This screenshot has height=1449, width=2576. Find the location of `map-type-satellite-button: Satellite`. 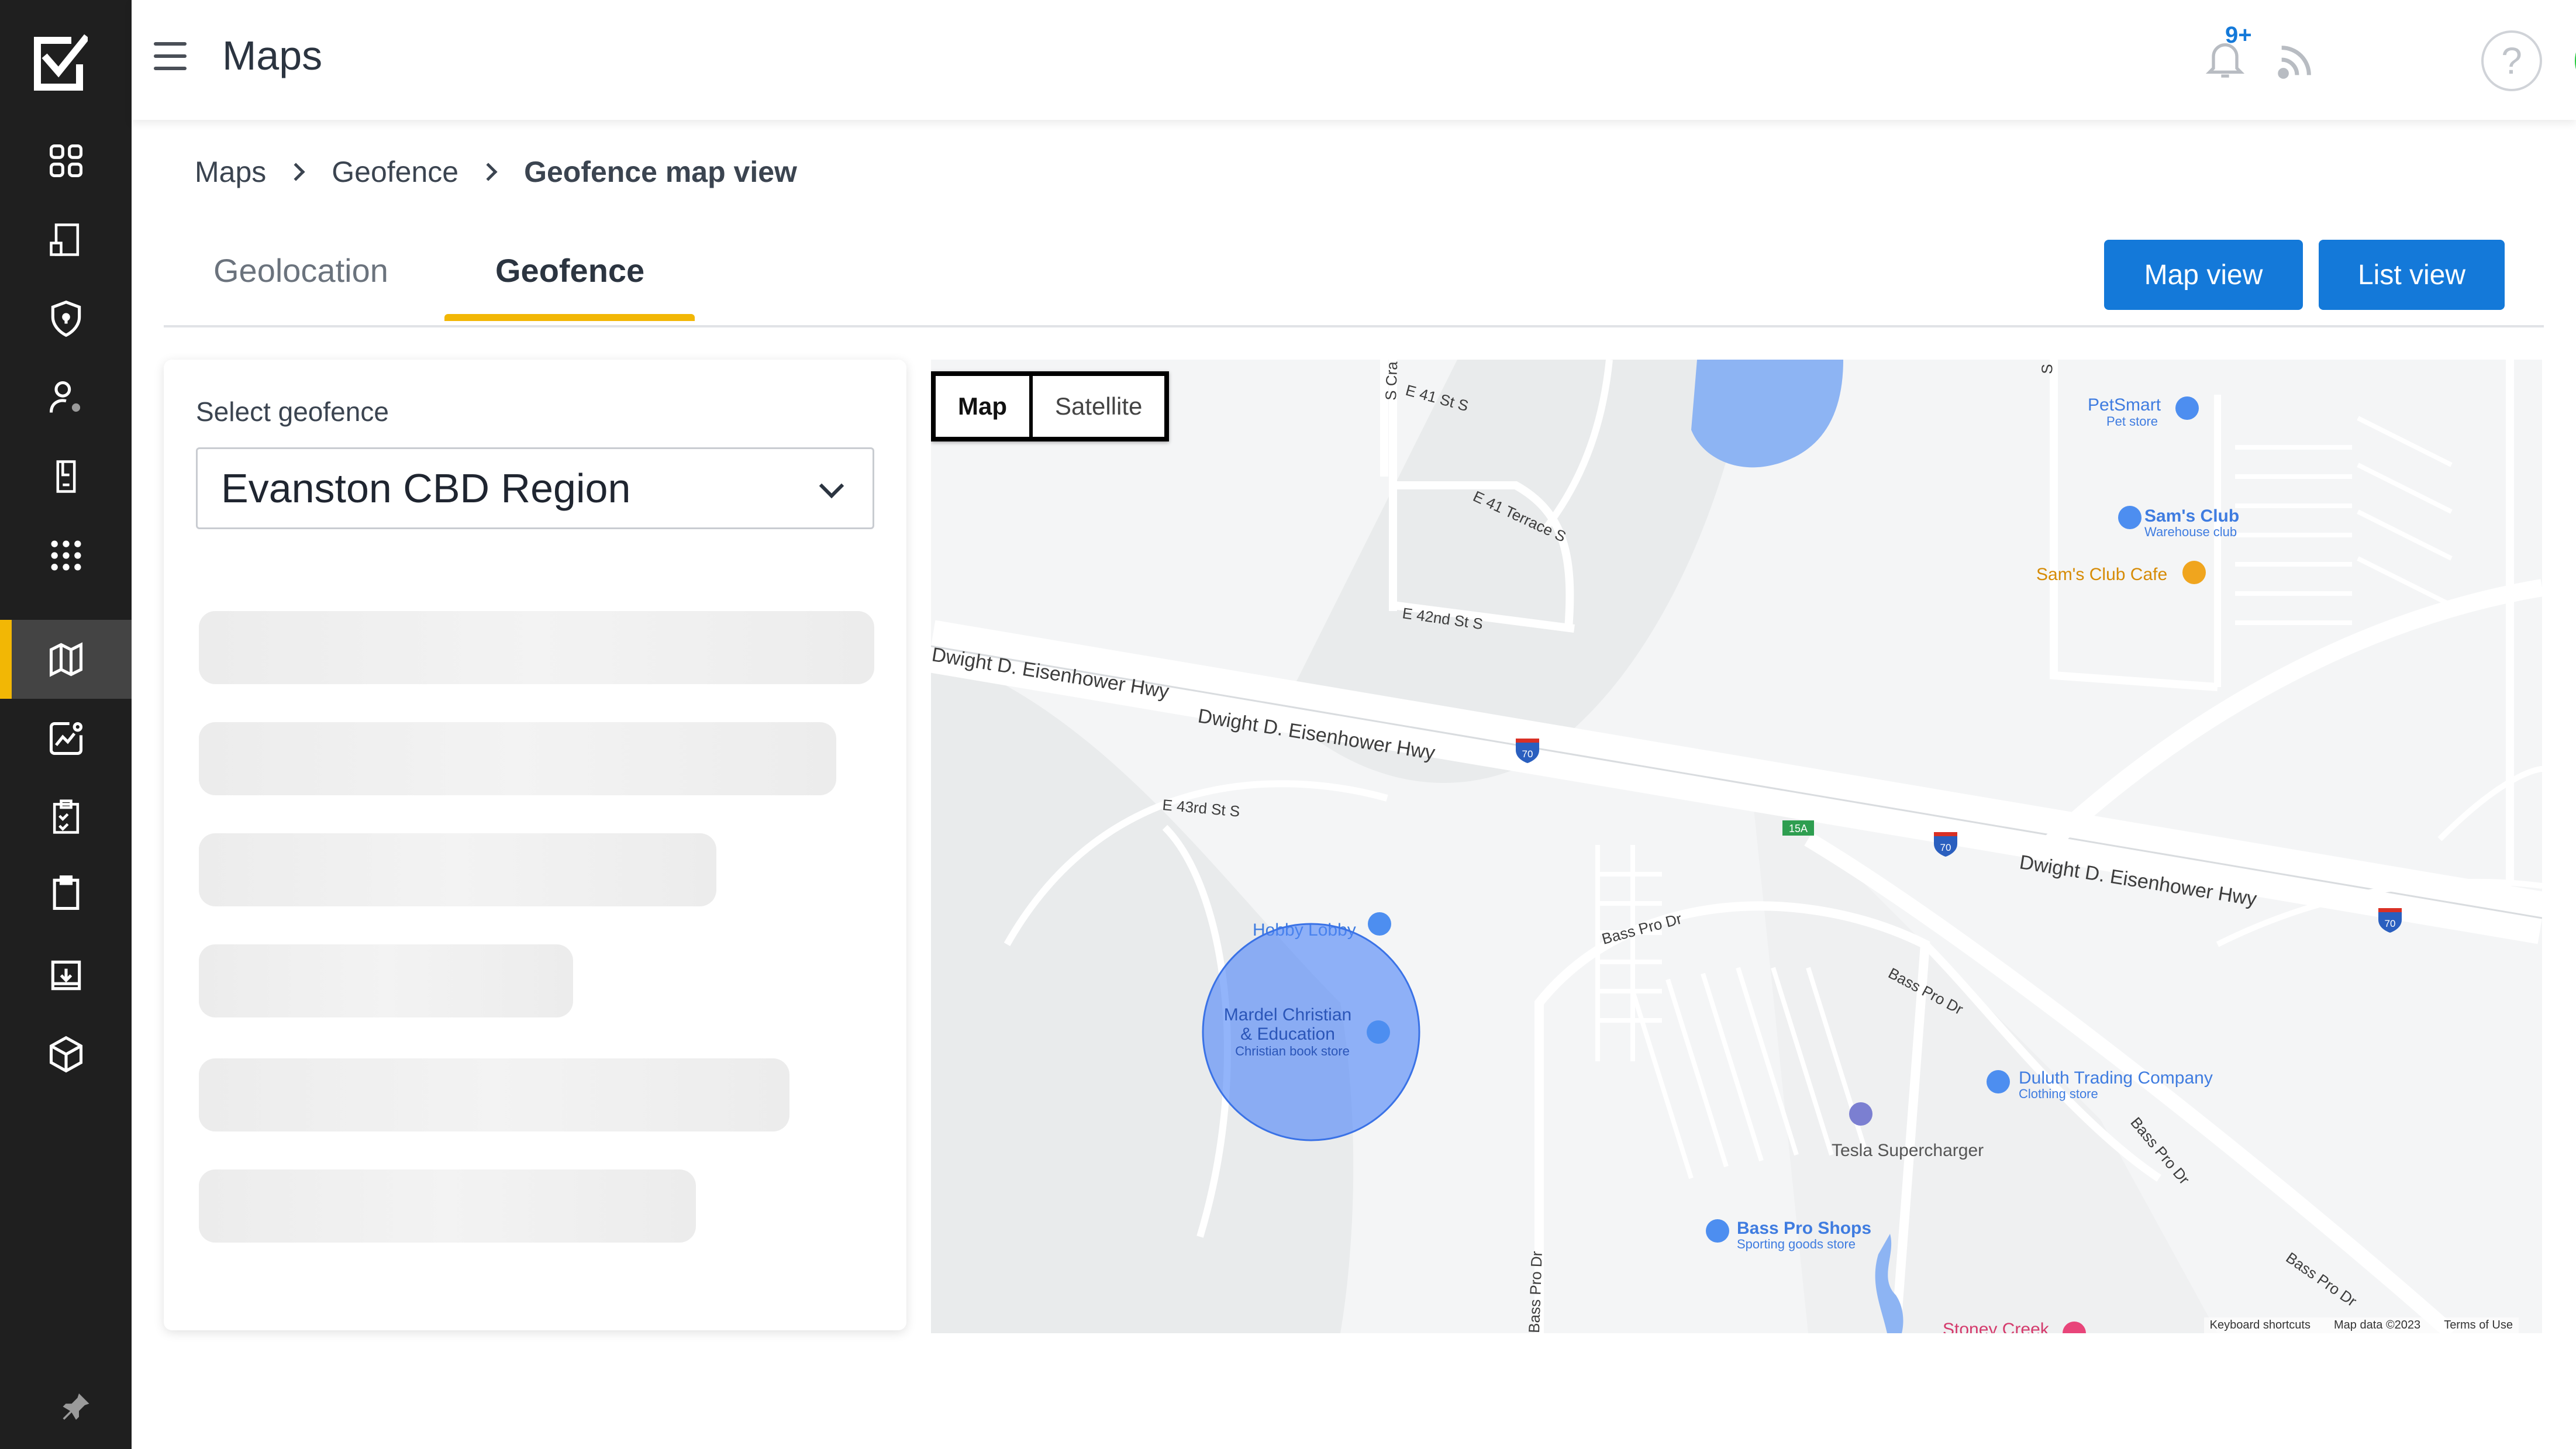

map-type-satellite-button: Satellite is located at coordinates (1099, 406).